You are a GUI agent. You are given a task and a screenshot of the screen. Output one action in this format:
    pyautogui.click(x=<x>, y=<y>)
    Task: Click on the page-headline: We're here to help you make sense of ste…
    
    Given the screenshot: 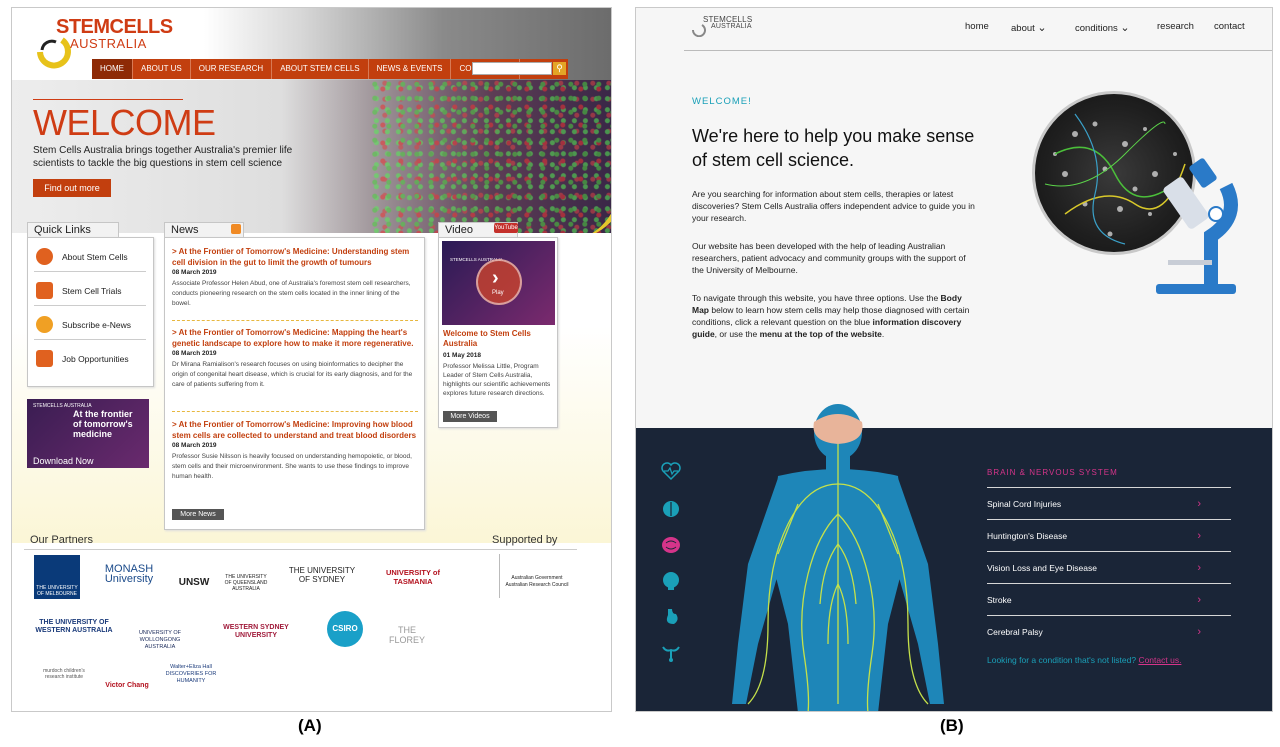 What is the action you would take?
    pyautogui.click(x=833, y=148)
    